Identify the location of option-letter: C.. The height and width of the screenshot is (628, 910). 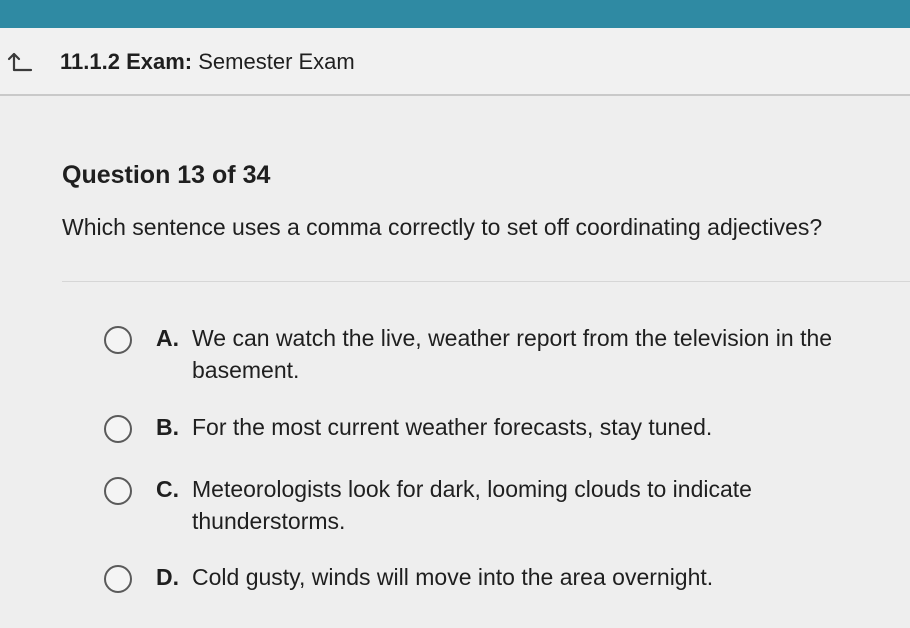
(167, 489).